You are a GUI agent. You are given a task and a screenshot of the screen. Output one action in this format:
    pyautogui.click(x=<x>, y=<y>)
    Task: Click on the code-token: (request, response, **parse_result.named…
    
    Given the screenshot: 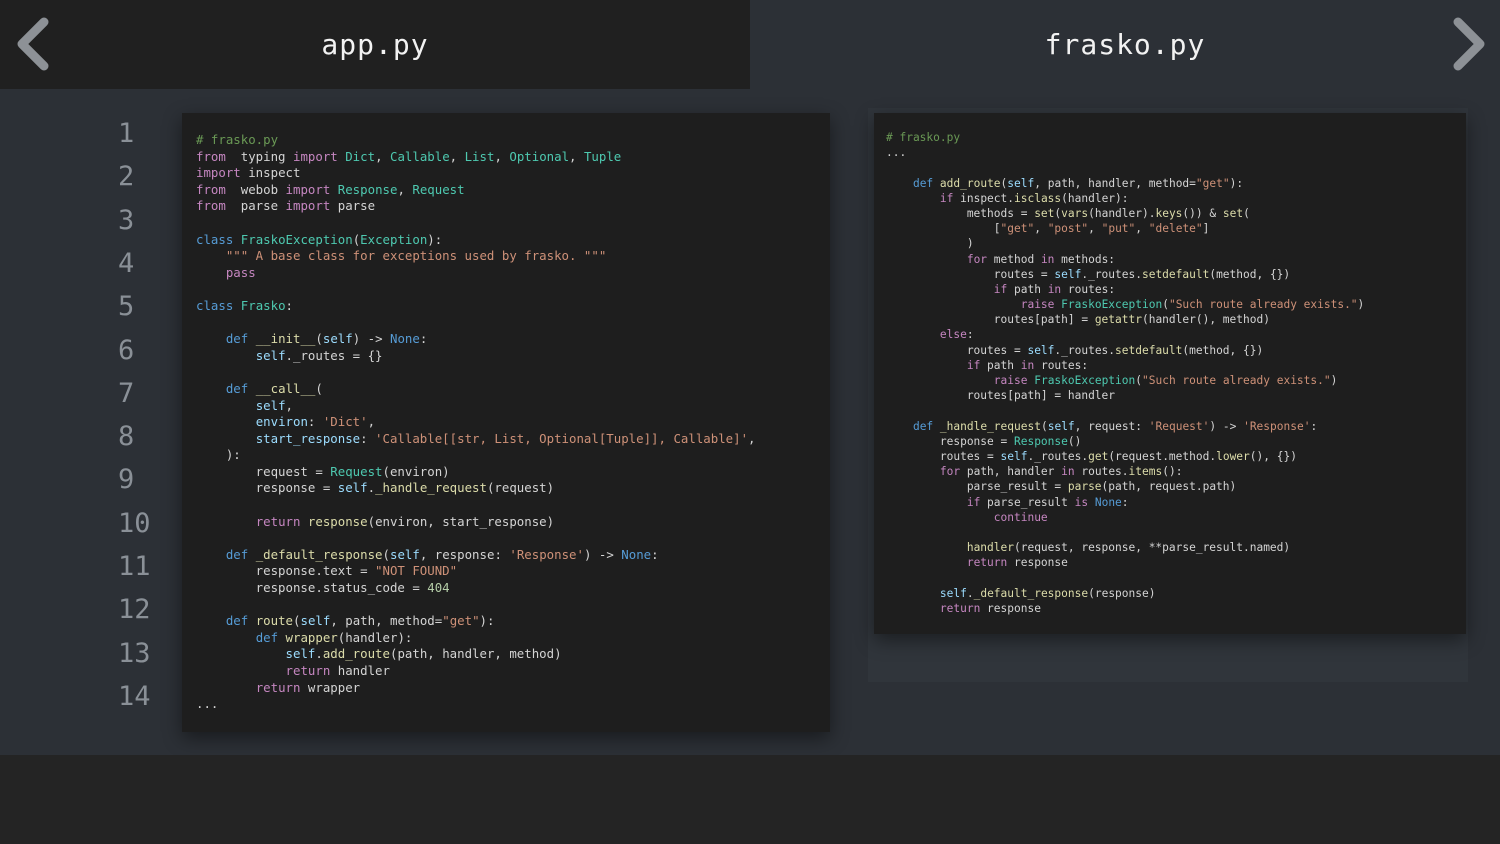 What is the action you would take?
    pyautogui.click(x=1152, y=548)
    